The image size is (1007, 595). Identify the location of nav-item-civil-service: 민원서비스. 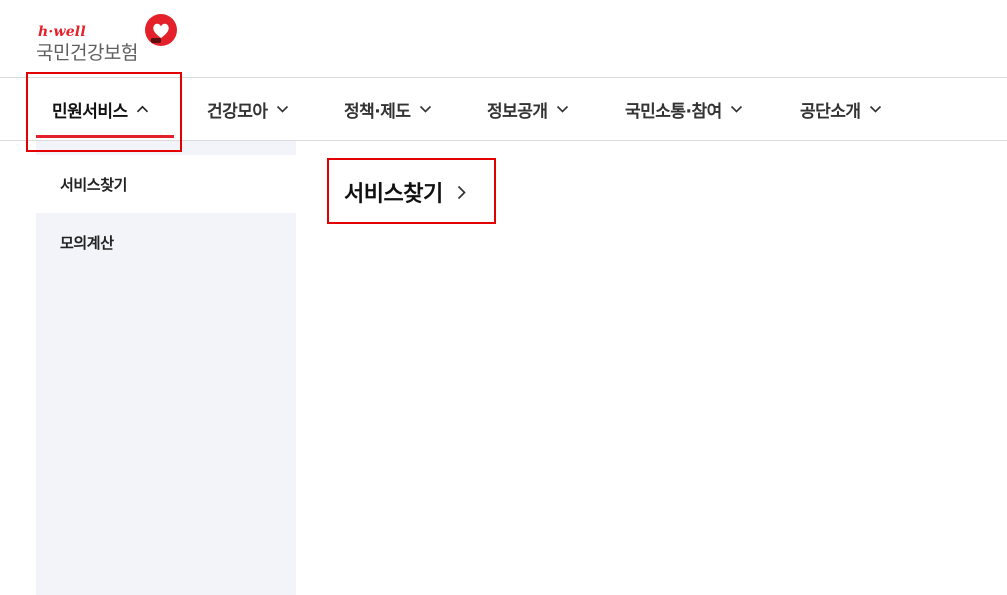
(100, 109).